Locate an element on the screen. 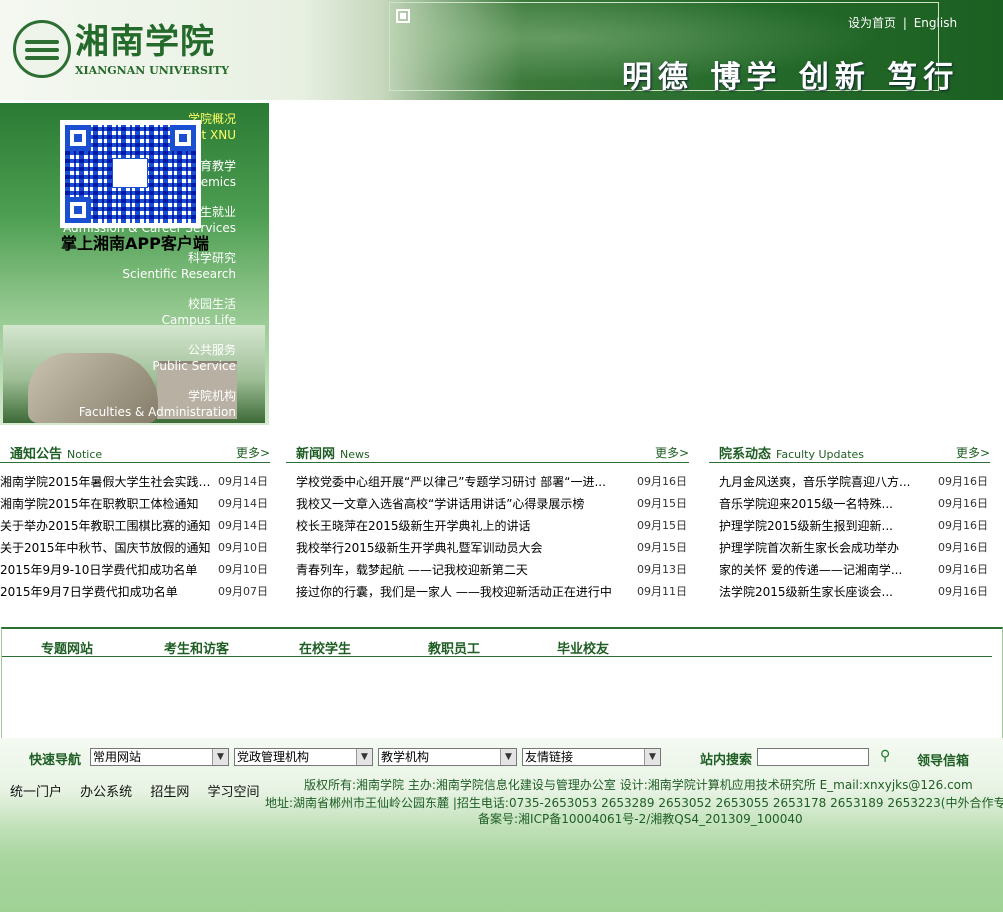 The image size is (1003, 912). leader-mailbox-link: 领导信箱 is located at coordinates (943, 759).